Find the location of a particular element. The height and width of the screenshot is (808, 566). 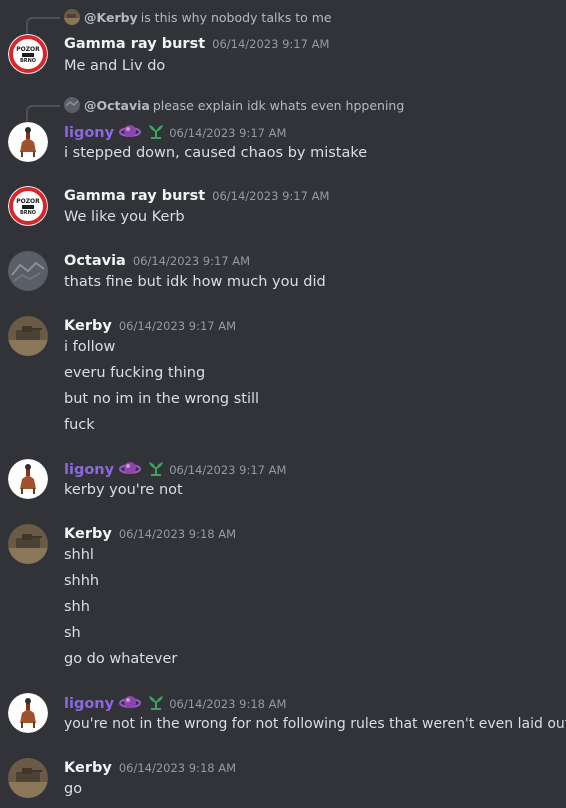

message-line: i stepped down, caused chaos by mistake is located at coordinates (216, 153).